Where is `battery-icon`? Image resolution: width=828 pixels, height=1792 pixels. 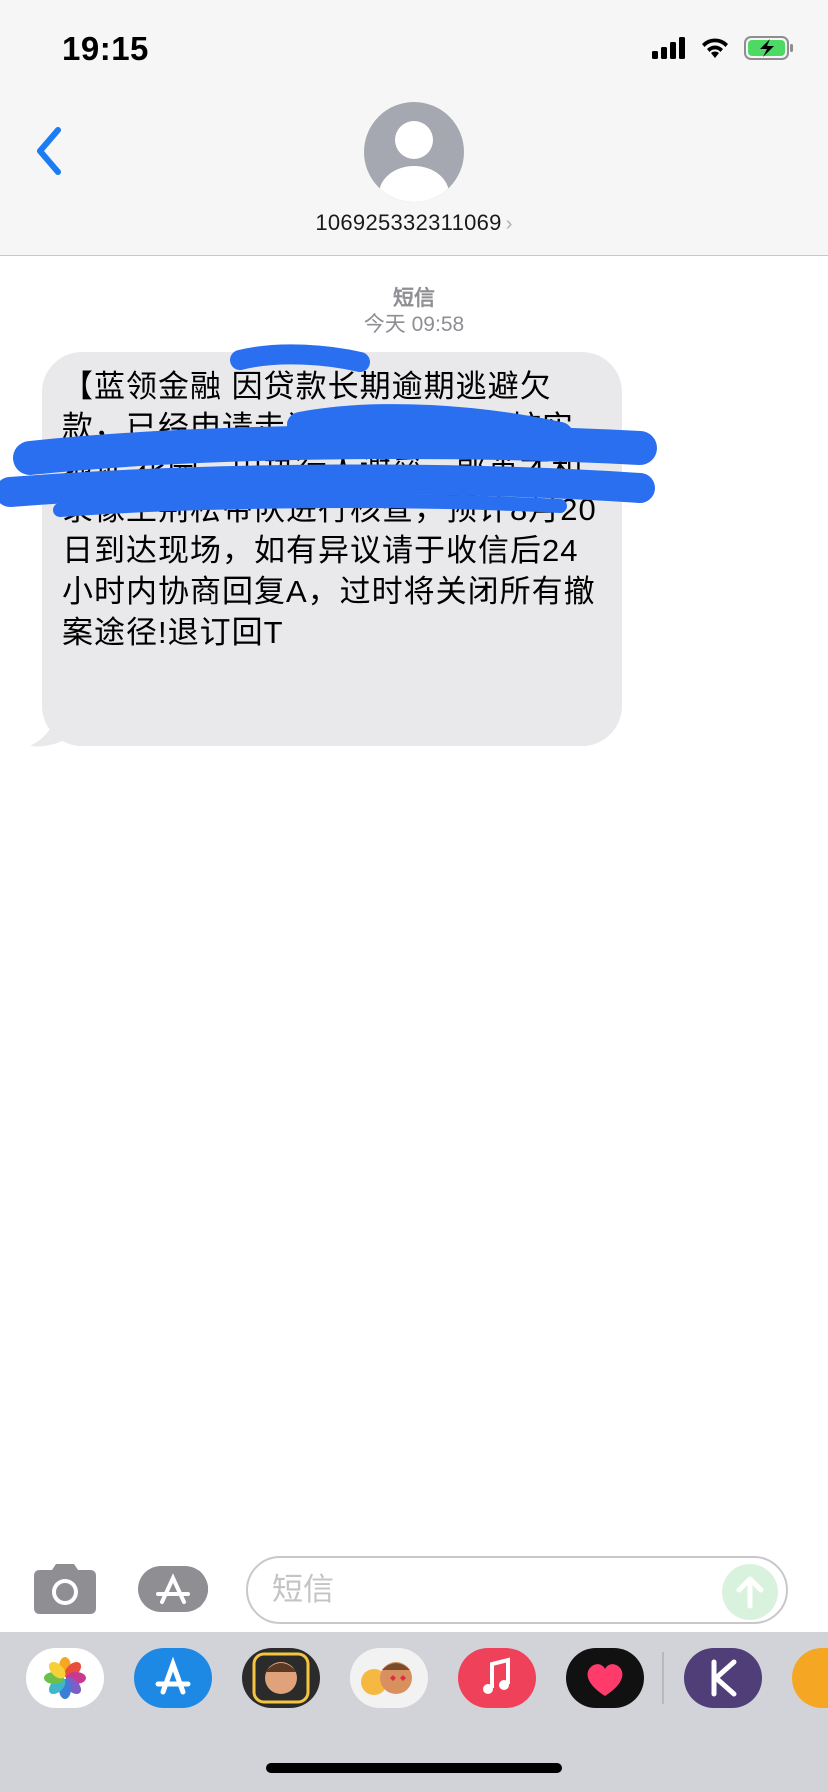
battery-icon is located at coordinates (768, 48).